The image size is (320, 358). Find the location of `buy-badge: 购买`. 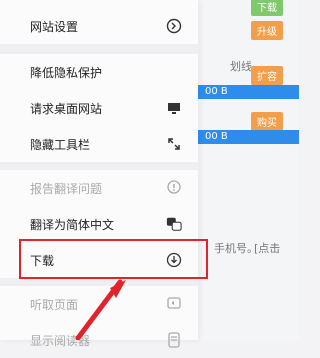

buy-badge: 购买 is located at coordinates (267, 121).